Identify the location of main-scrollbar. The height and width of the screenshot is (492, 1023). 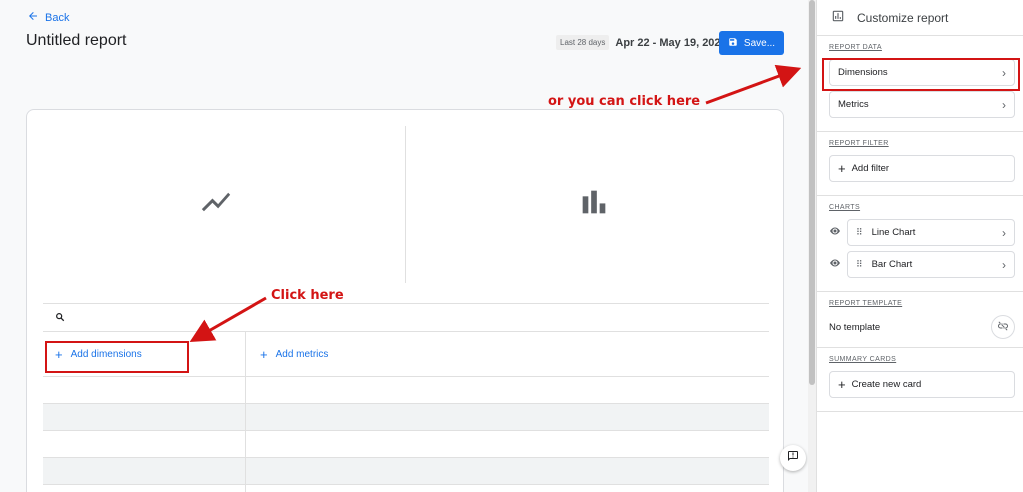
(812, 246).